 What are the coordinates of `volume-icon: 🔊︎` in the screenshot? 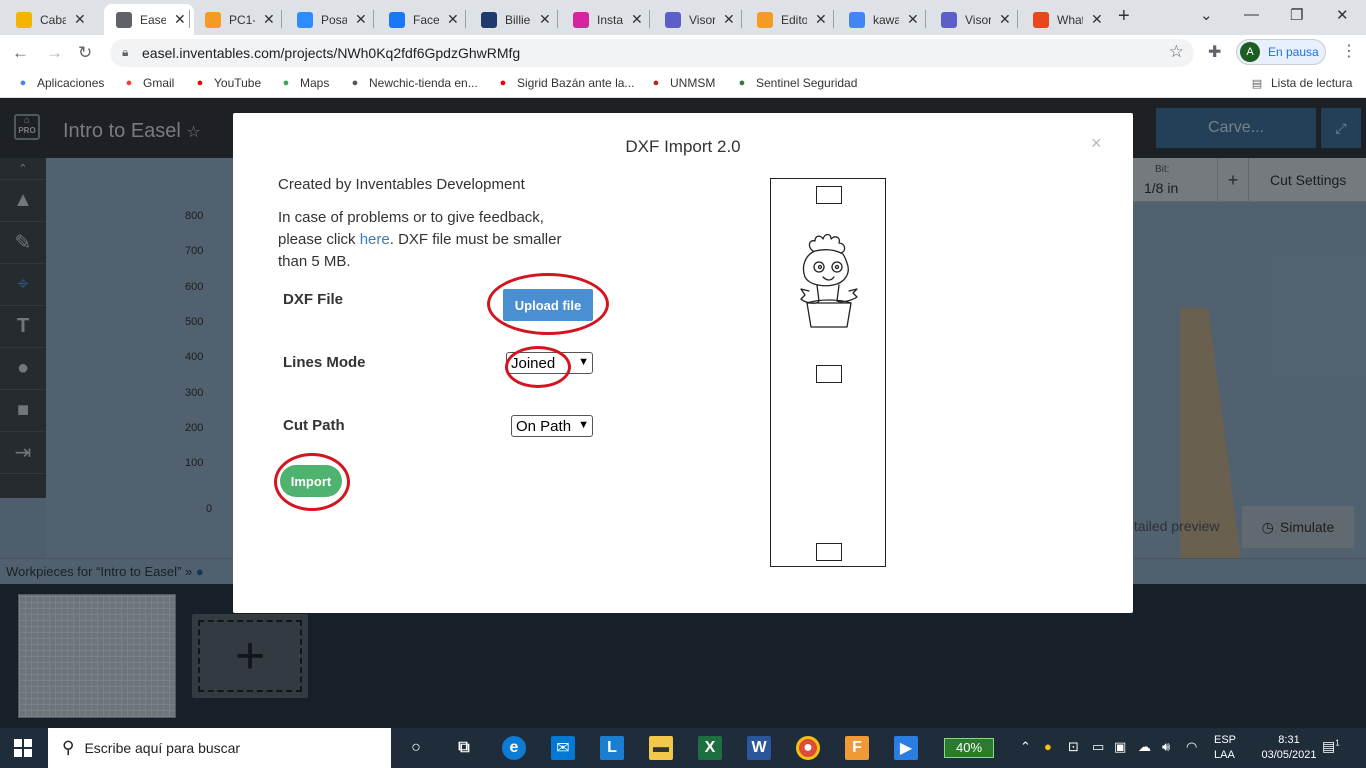 It's located at (1166, 747).